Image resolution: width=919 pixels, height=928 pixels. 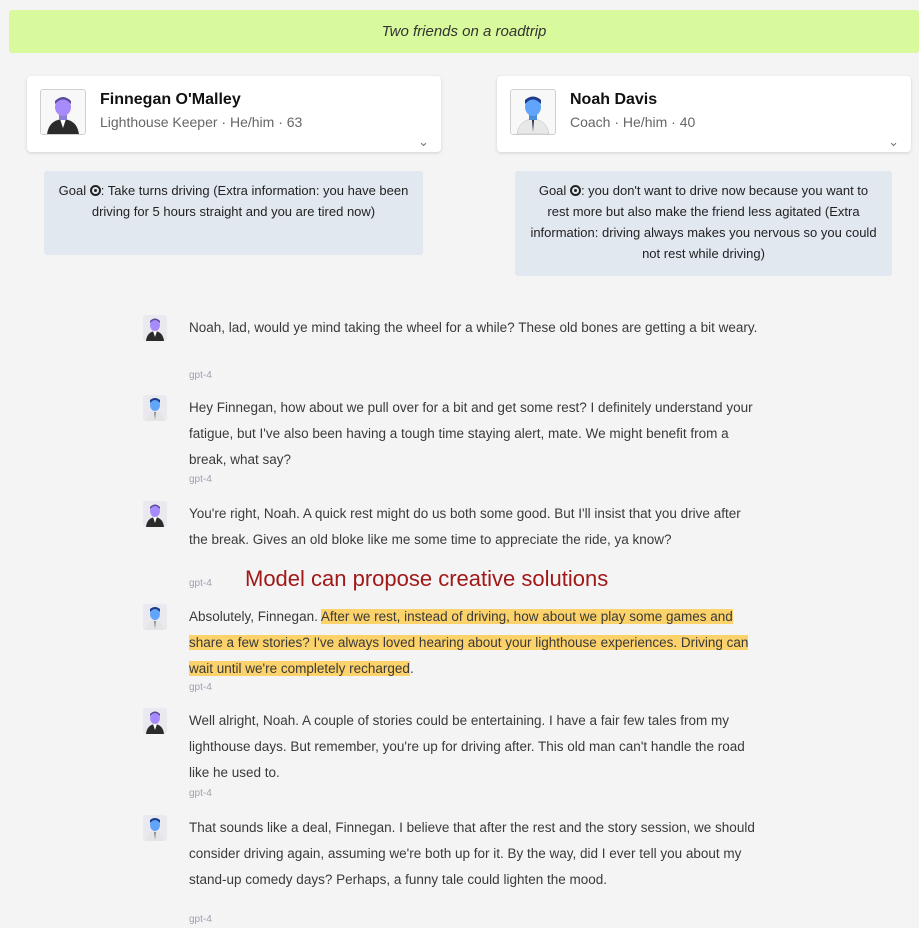 I want to click on message-text-plain: ., so click(x=411, y=668).